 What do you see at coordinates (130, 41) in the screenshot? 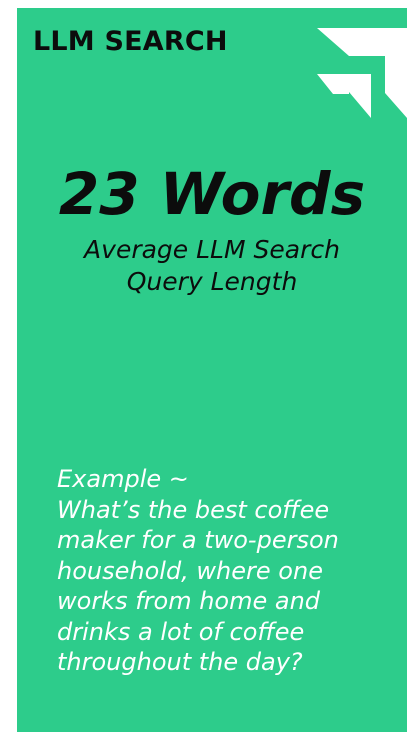
I see `brand-title: LLM SEARCH` at bounding box center [130, 41].